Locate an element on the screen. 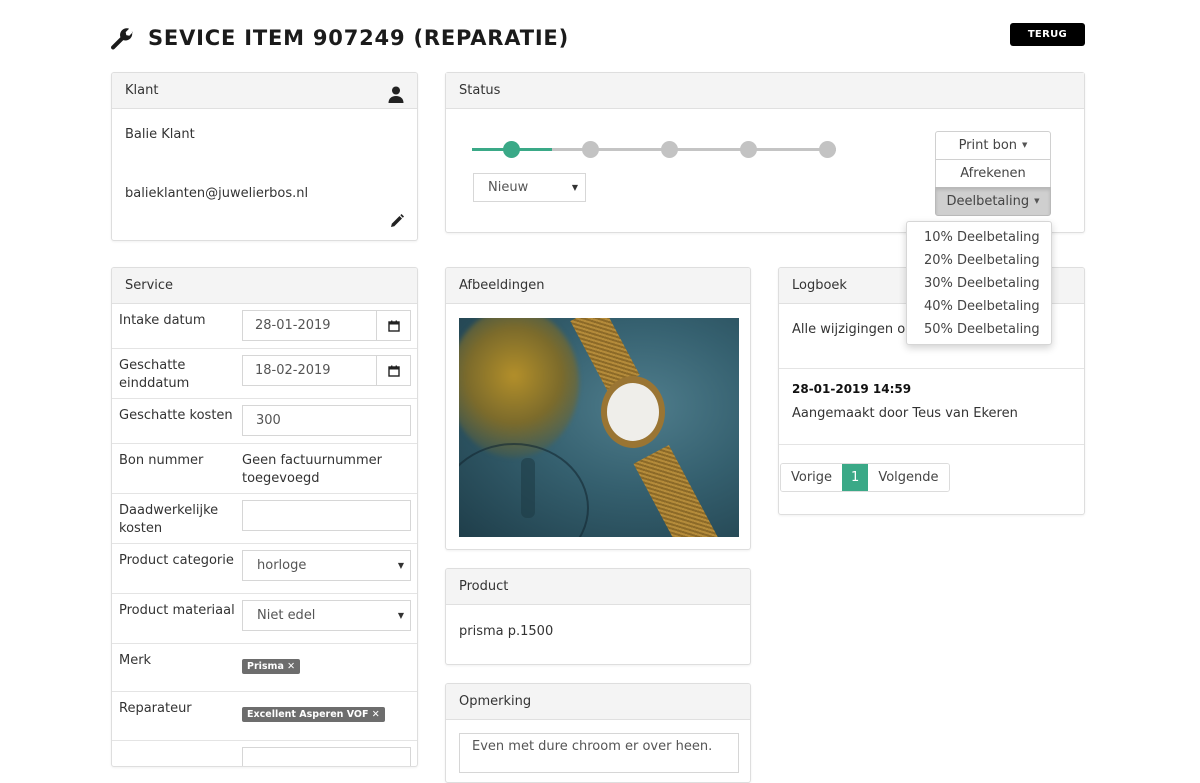  print-receipt-label: Print bon is located at coordinates (988, 145).